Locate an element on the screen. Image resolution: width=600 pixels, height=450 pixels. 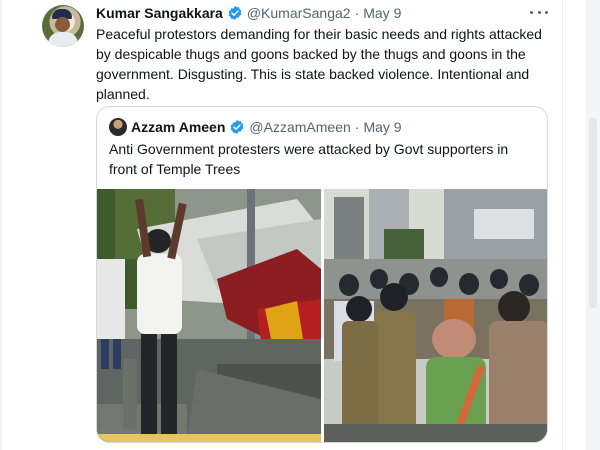
author-name: Kumar Sangakkara is located at coordinates (159, 13).